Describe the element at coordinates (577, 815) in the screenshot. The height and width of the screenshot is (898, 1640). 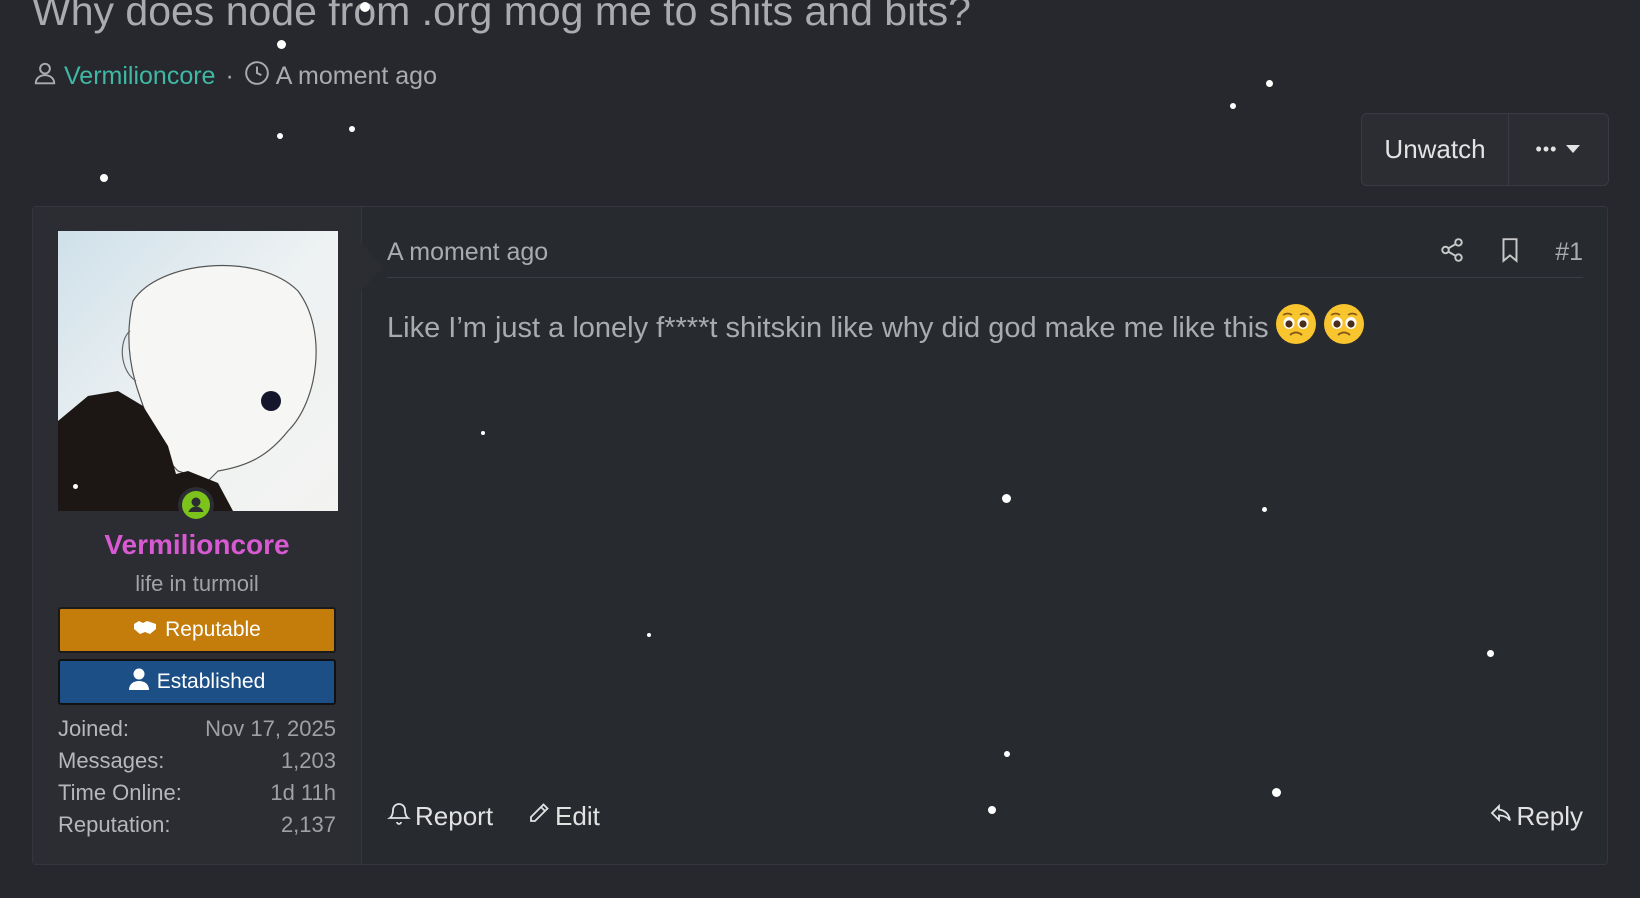
I see `edit-label: Edit` at that location.